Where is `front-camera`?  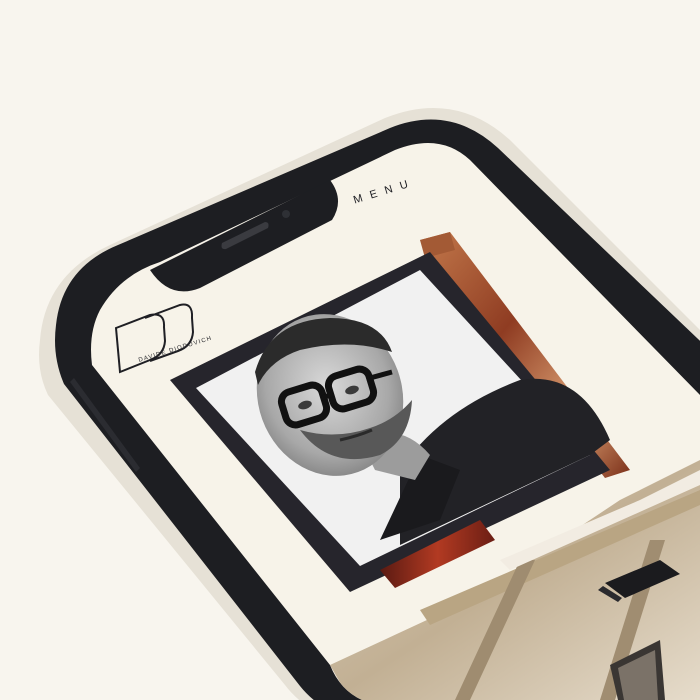
front-camera is located at coordinates (286, 214).